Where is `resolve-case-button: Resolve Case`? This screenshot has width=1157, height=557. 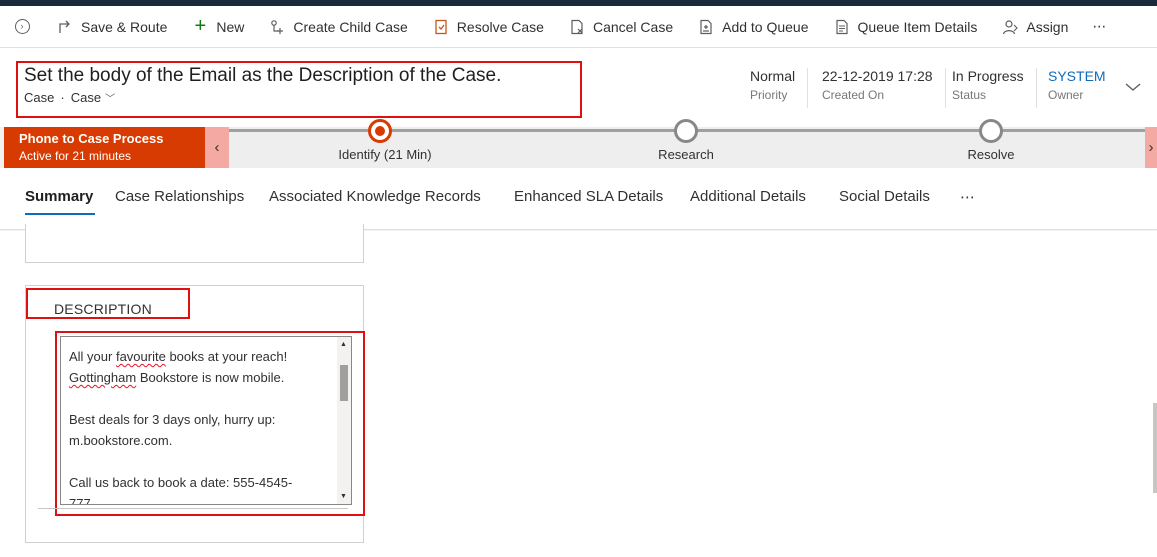
resolve-case-button: Resolve Case is located at coordinates (488, 27).